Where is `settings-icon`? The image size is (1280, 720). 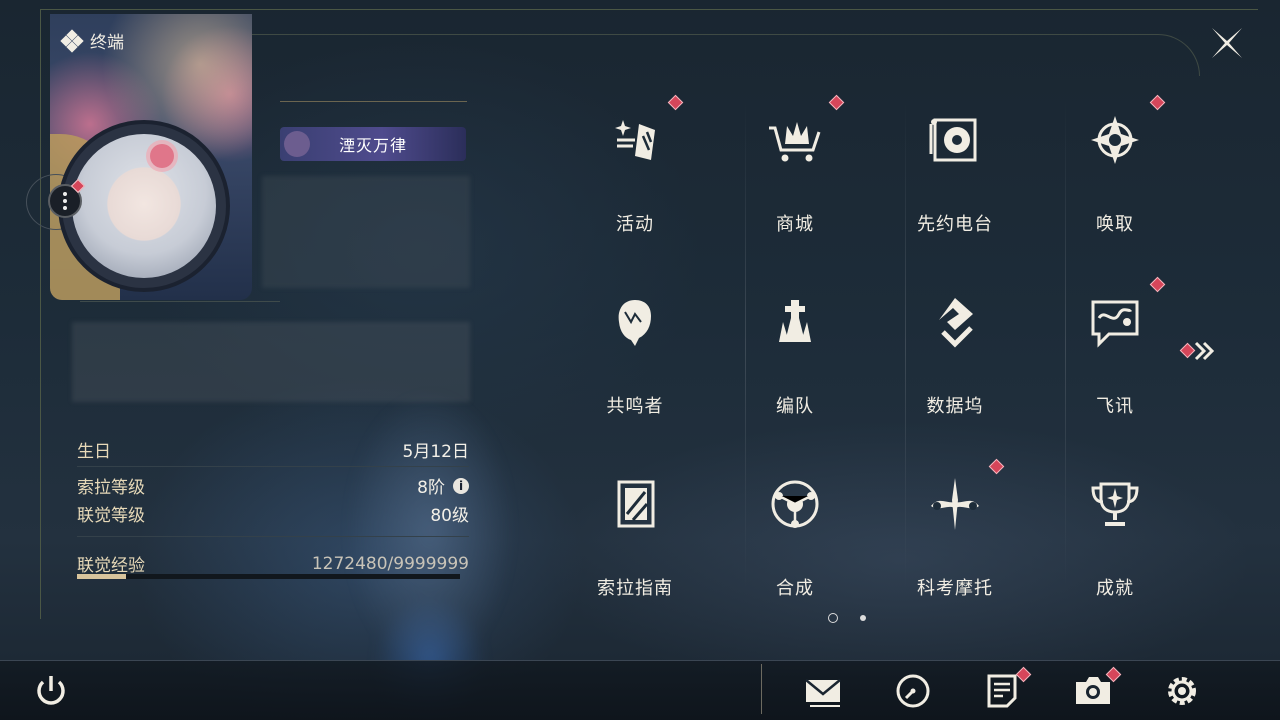
settings-icon is located at coordinates (1182, 691).